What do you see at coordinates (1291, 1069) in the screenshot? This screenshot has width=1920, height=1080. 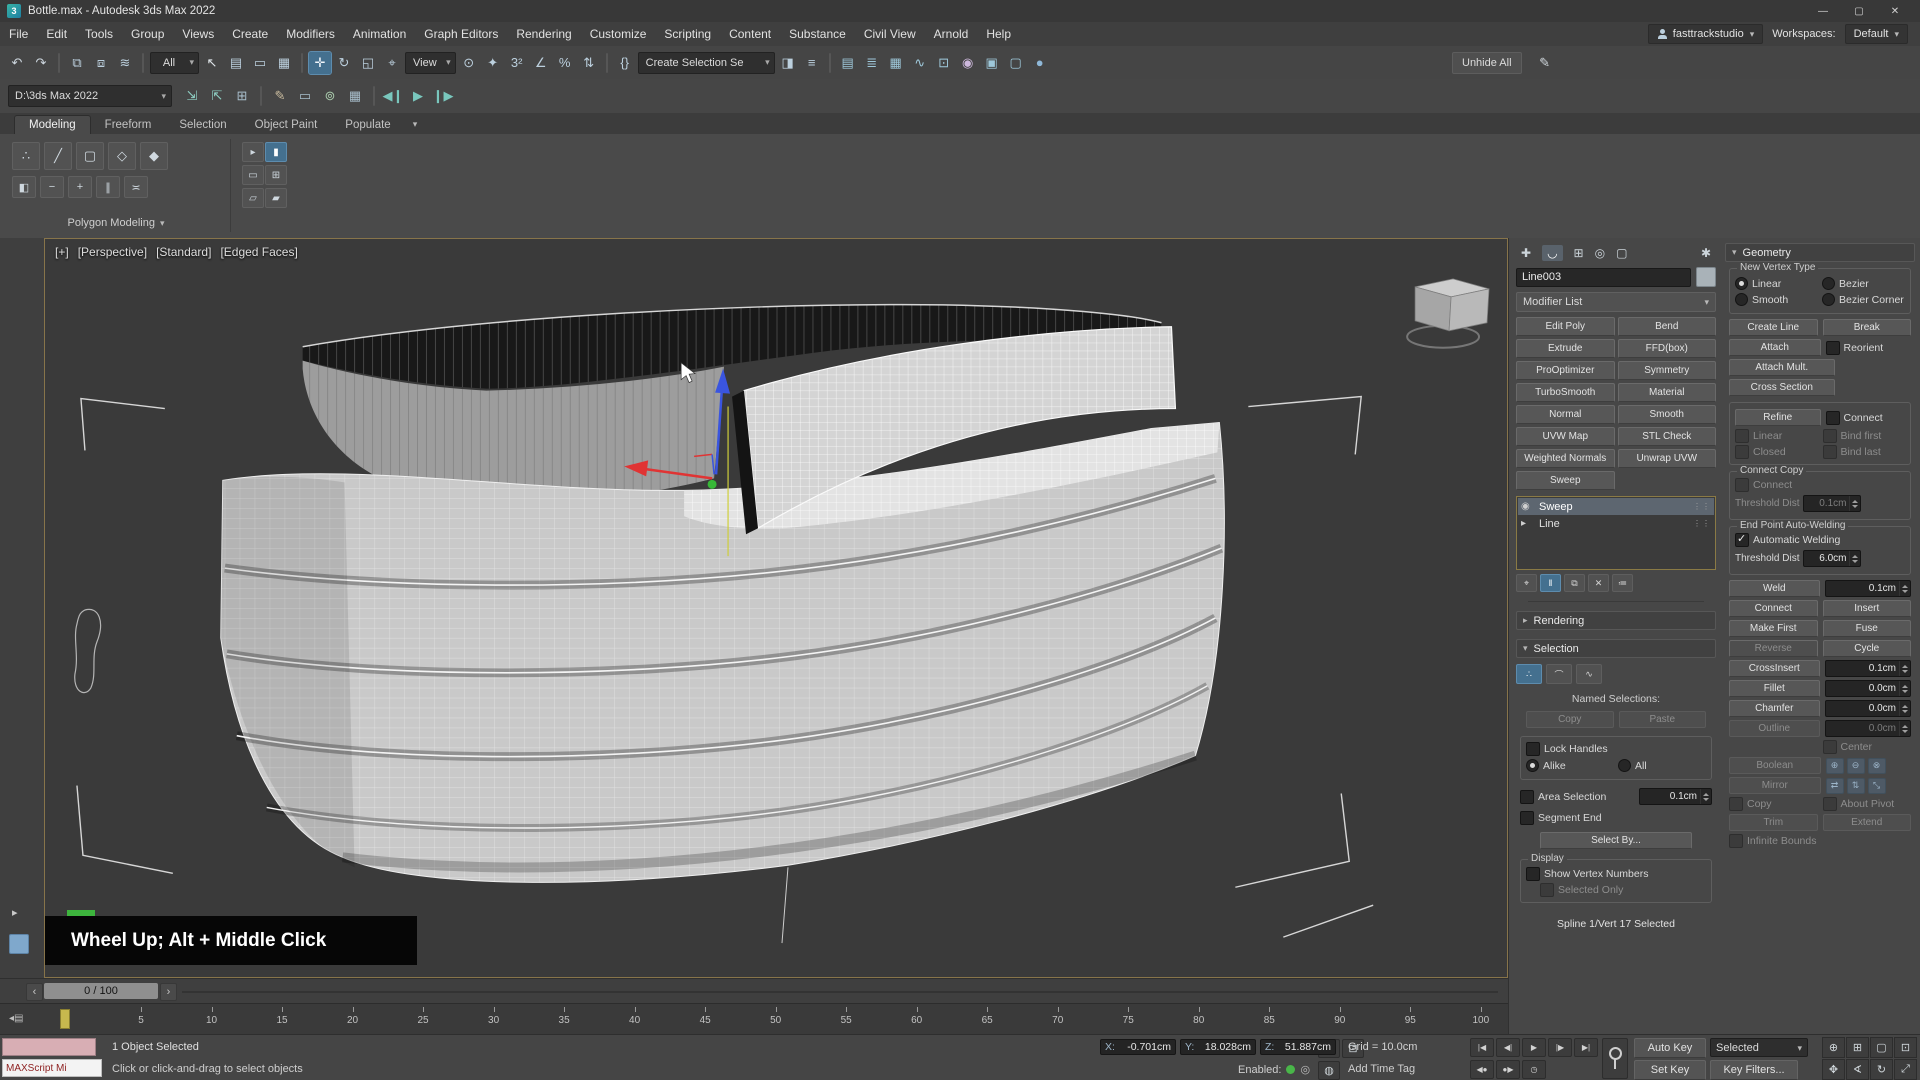 I see `enabled-green-icon` at bounding box center [1291, 1069].